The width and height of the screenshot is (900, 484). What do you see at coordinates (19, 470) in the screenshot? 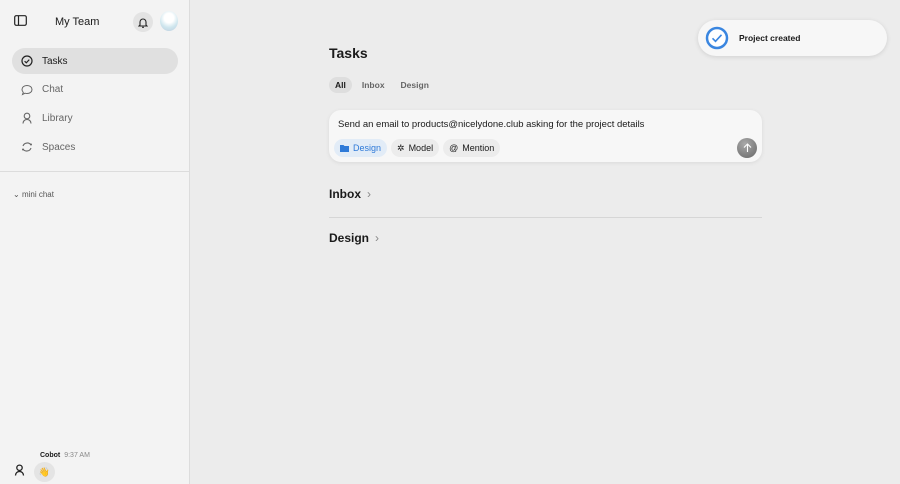
I see `user-icon` at bounding box center [19, 470].